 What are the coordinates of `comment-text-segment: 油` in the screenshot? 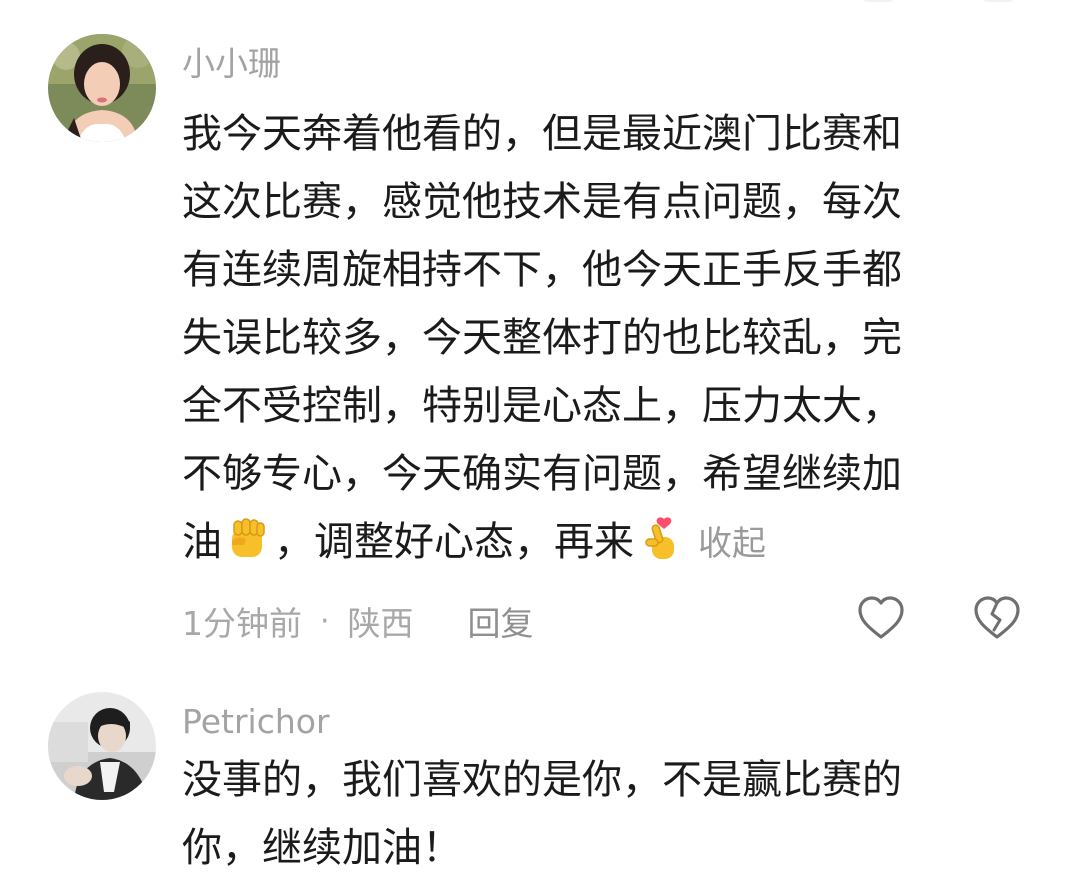 It's located at (202, 542).